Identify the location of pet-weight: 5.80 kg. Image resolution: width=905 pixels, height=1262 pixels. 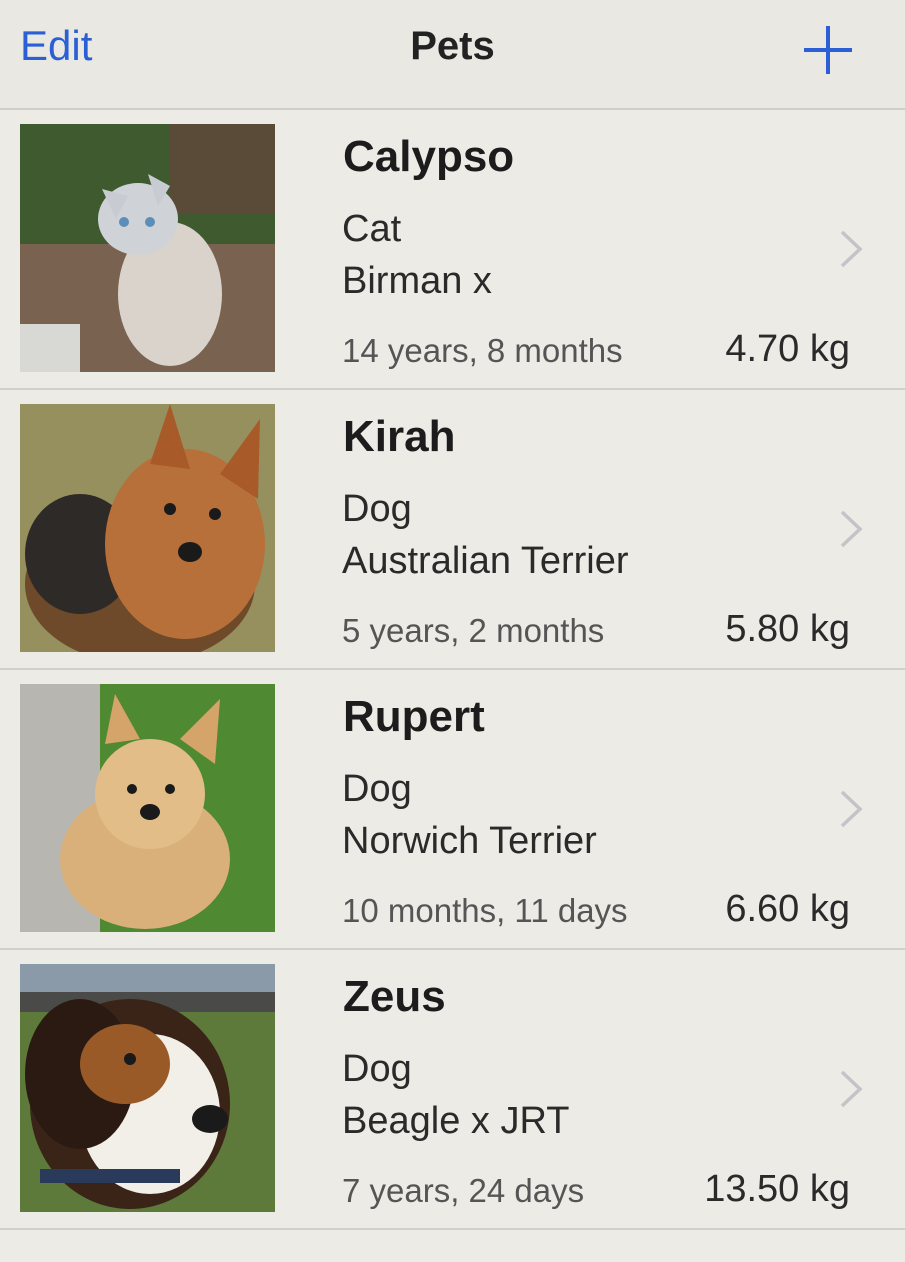
(787, 629).